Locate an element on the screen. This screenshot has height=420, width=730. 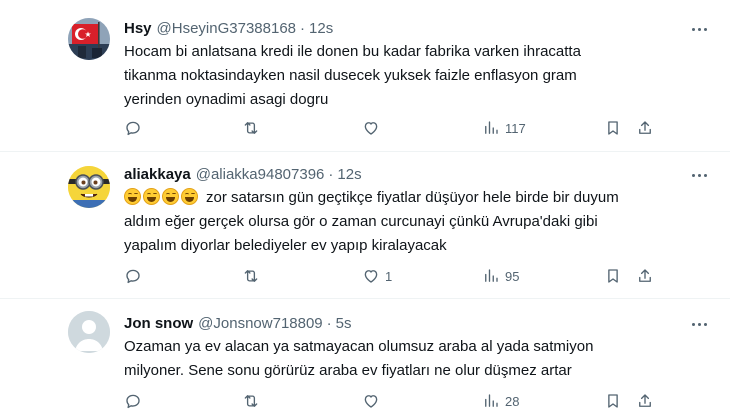
tweet-header: Jon snow @Jonsnow718809 · 5s is located at coordinates (238, 323).